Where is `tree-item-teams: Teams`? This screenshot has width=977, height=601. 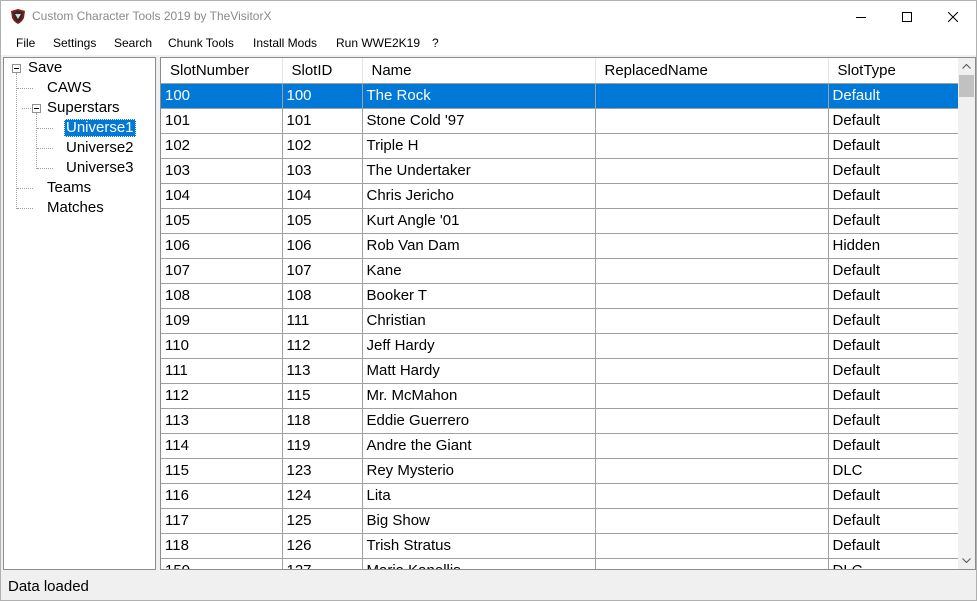
tree-item-teams: Teams is located at coordinates (69, 188).